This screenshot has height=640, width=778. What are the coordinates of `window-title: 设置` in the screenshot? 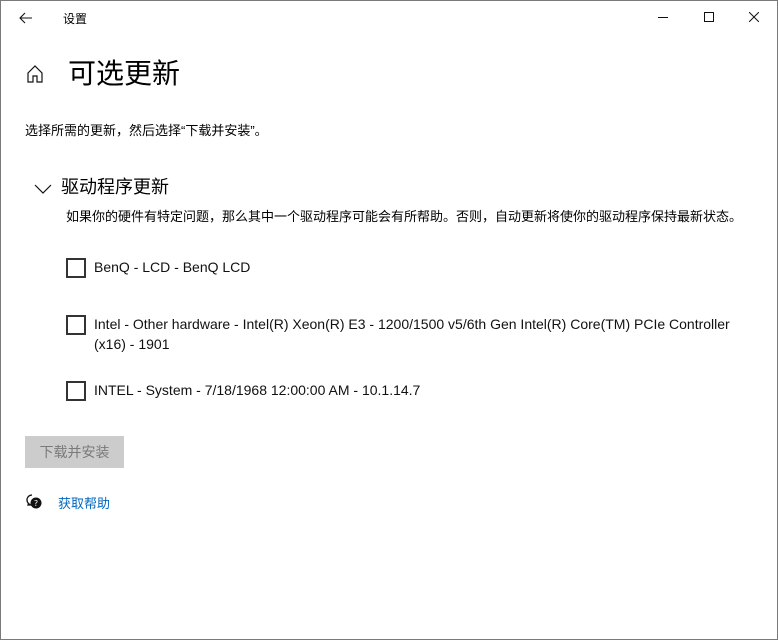 It's located at (75, 19).